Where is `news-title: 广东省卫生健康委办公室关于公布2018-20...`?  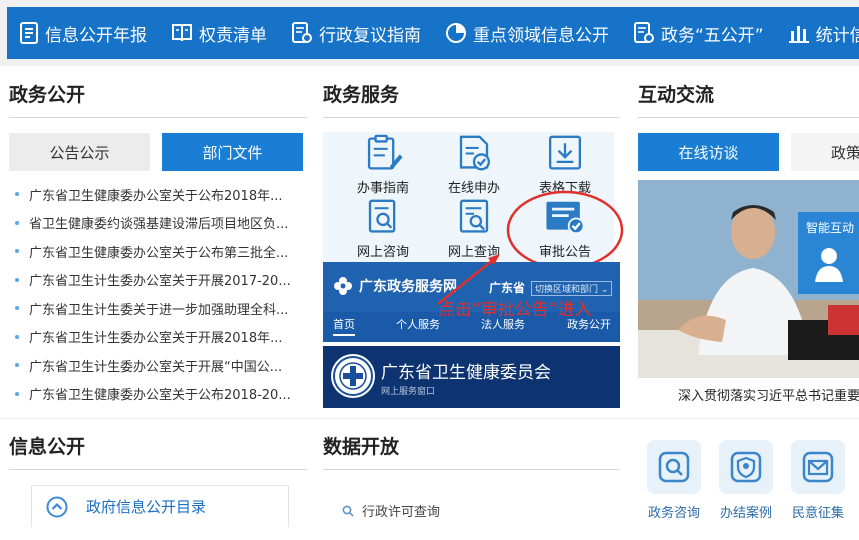
news-title: 广东省卫生健康委办公室关于公布2018-20... is located at coordinates (160, 396).